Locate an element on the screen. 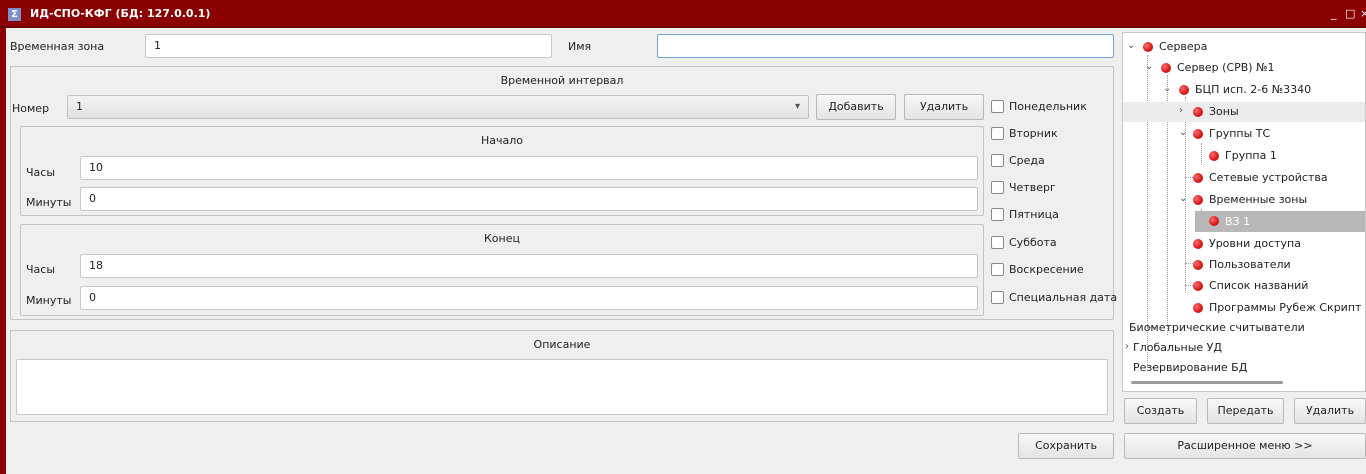 The image size is (1366, 474). checkbox-friday is located at coordinates (997, 214).